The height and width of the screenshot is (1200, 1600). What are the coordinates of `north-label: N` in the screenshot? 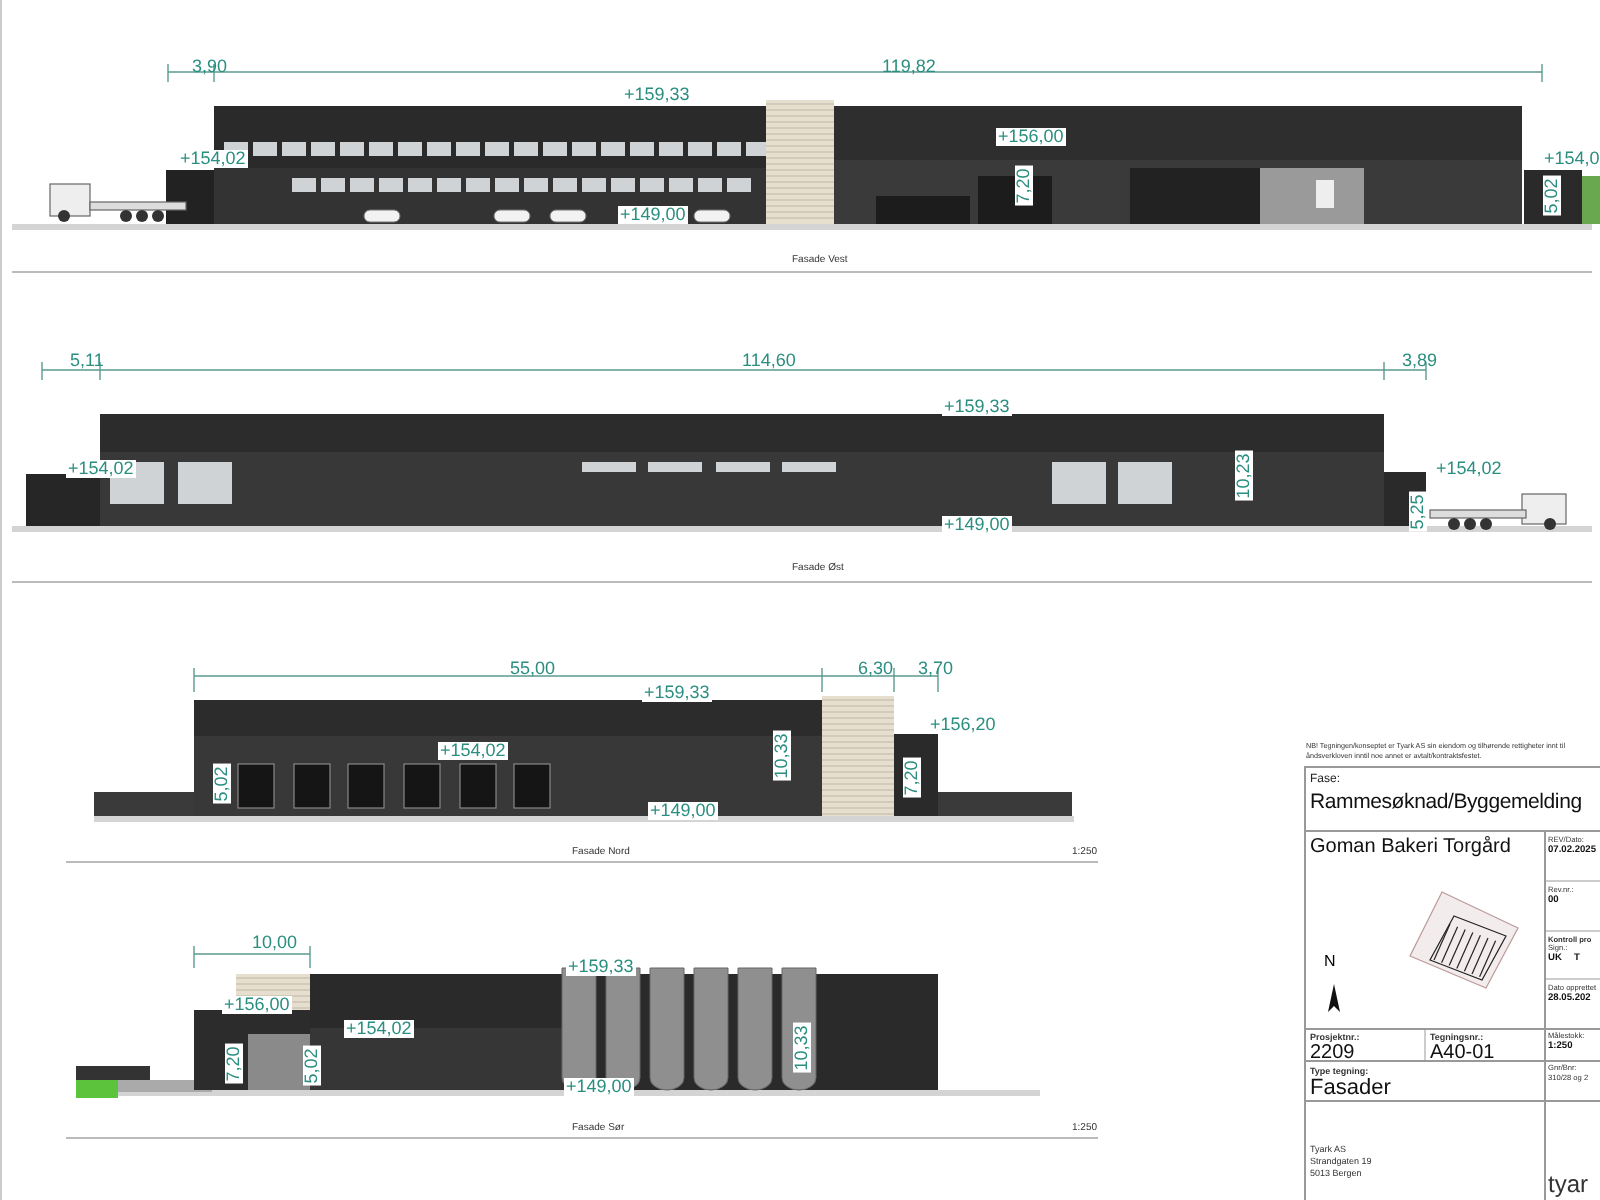 It's located at (1330, 961).